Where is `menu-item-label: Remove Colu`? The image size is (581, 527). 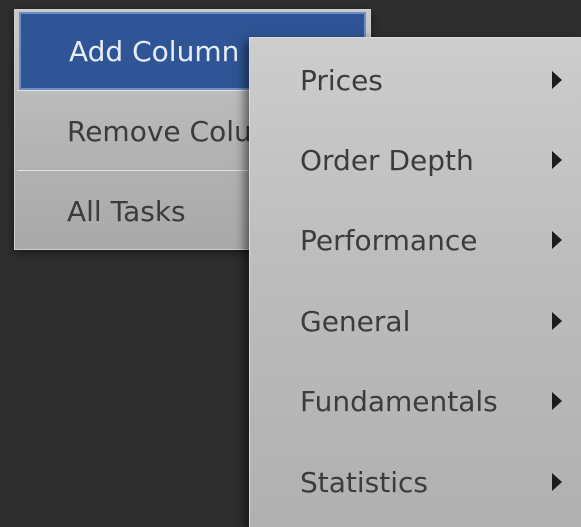 menu-item-label: Remove Colu is located at coordinates (159, 131).